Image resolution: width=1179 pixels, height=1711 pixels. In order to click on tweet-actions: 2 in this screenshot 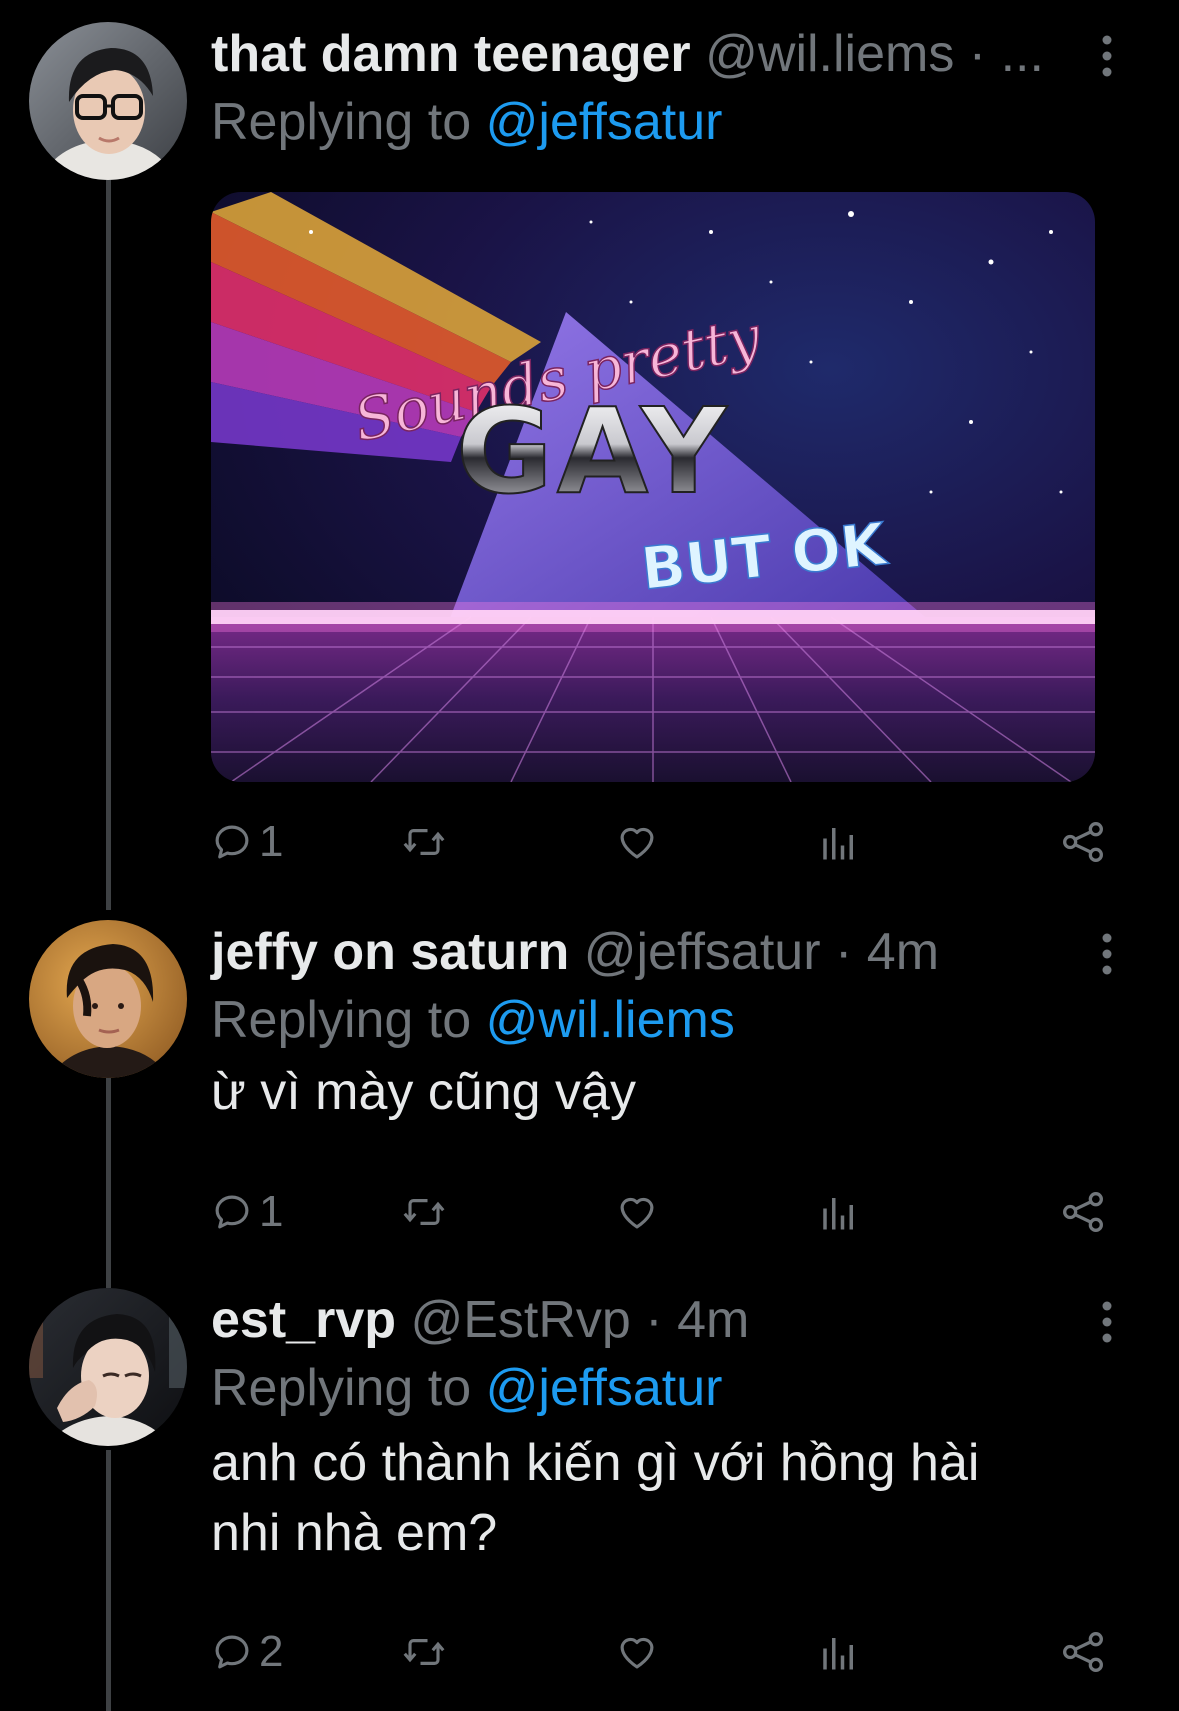, I will do `click(661, 1652)`.